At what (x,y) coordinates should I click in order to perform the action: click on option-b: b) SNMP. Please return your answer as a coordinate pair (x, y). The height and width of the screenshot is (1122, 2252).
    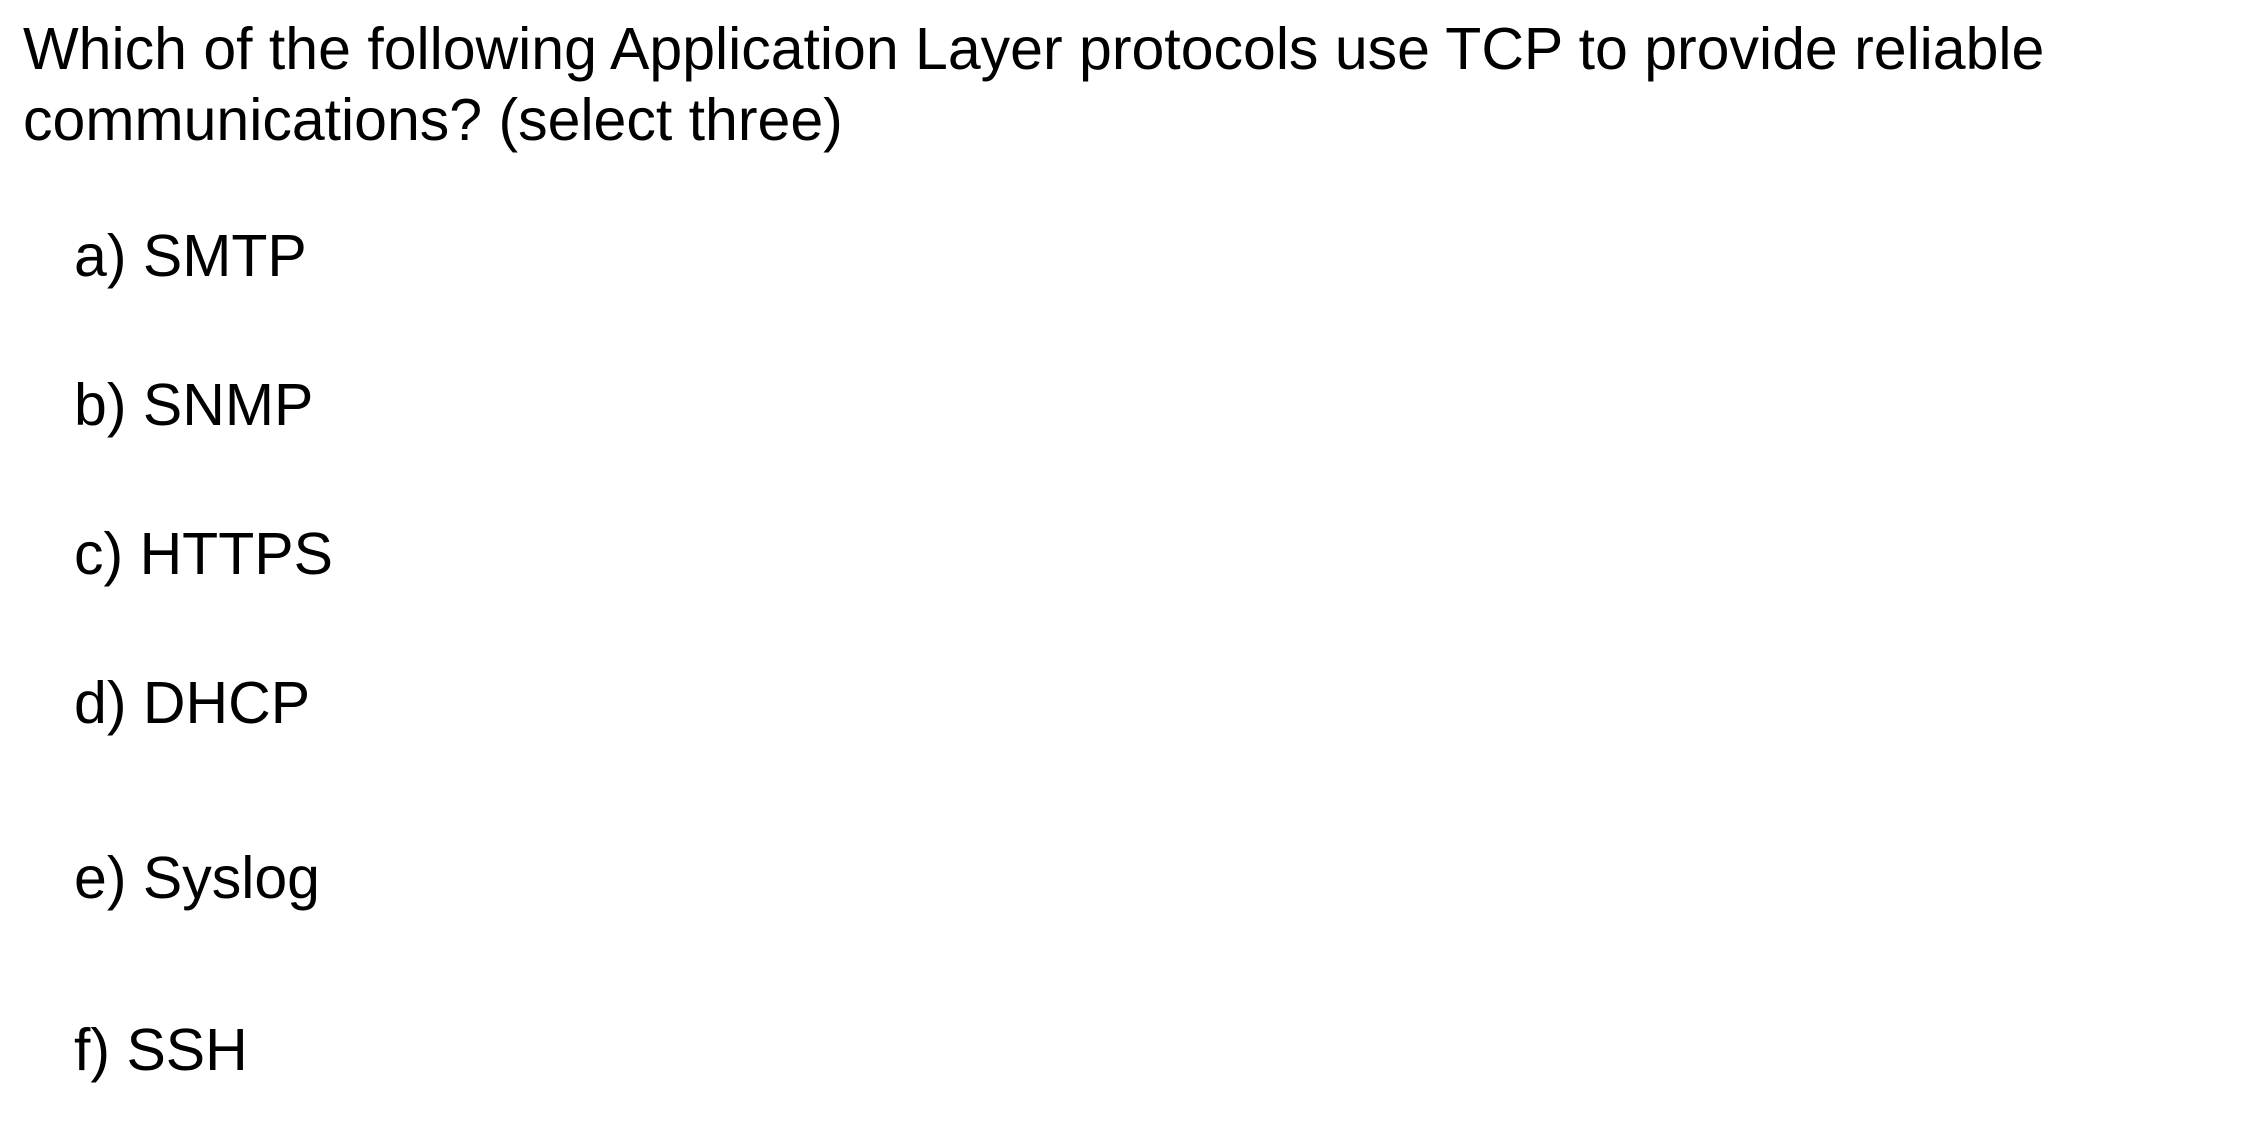
    Looking at the image, I should click on (193, 405).